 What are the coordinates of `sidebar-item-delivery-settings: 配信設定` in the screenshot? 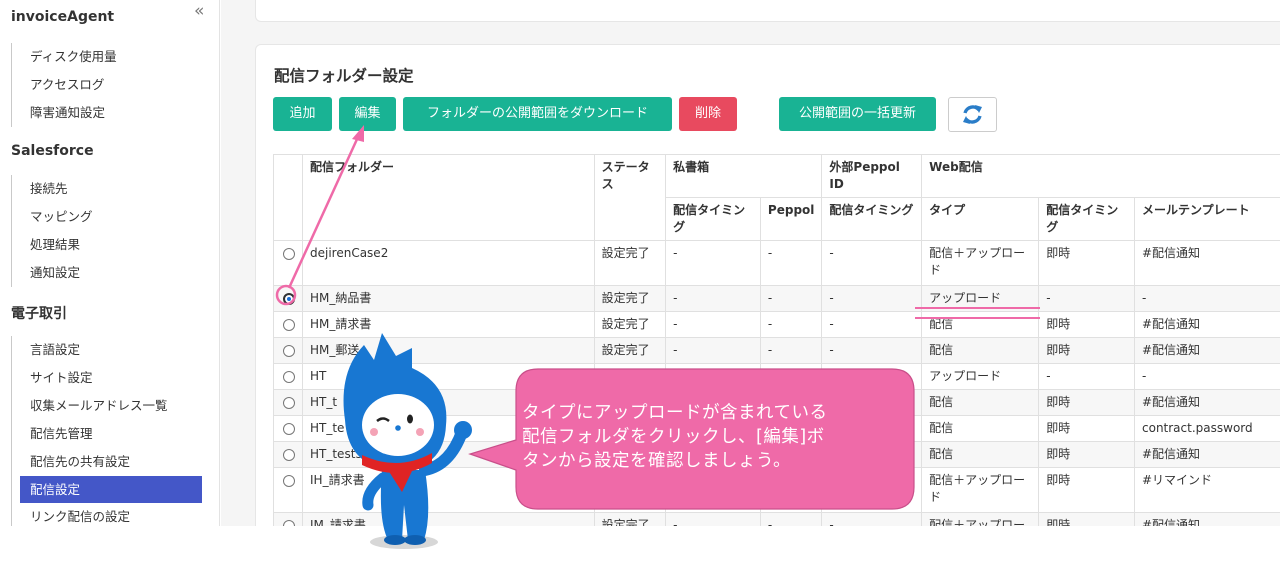 It's located at (111, 489).